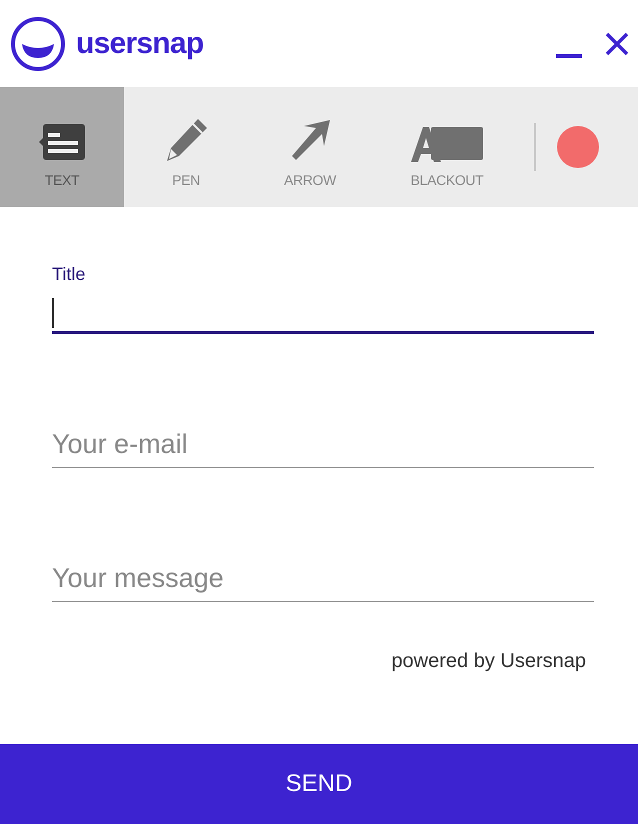 The height and width of the screenshot is (824, 638). I want to click on input-field: Your e-mail, so click(323, 445).